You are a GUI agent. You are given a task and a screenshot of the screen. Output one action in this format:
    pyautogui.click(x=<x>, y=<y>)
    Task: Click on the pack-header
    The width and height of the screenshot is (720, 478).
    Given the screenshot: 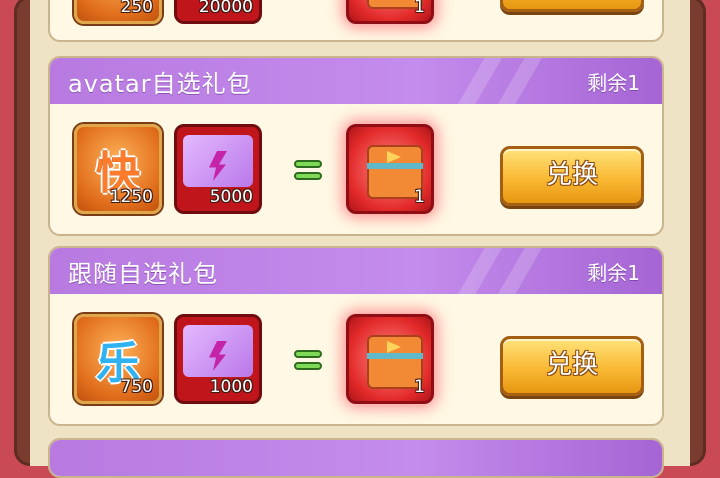 What is the action you would take?
    pyautogui.click(x=356, y=458)
    